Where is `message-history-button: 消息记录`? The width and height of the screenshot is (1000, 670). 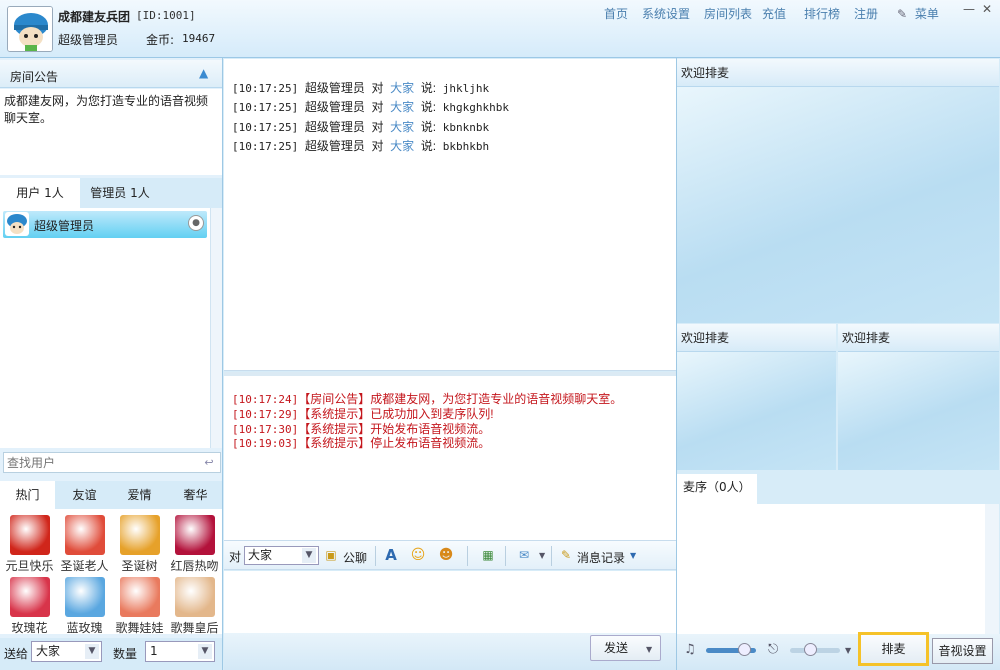 message-history-button: 消息记录 is located at coordinates (601, 557).